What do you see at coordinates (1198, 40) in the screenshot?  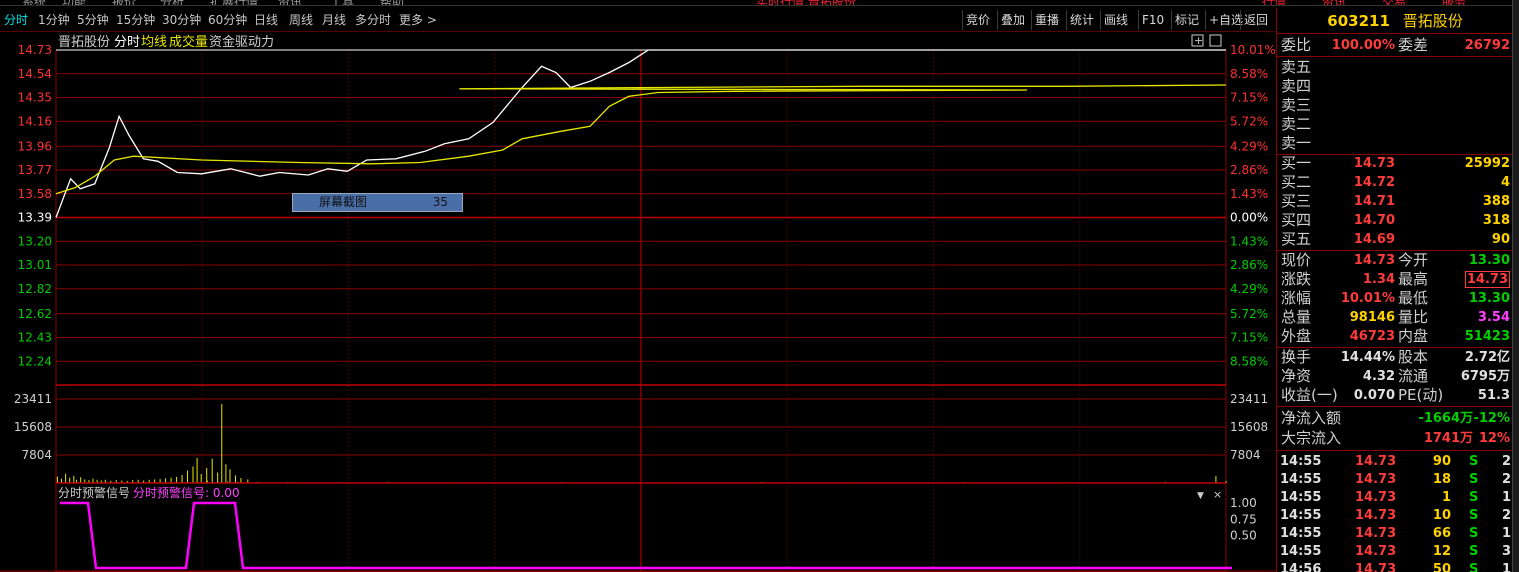 I see `plus-icon: +` at bounding box center [1198, 40].